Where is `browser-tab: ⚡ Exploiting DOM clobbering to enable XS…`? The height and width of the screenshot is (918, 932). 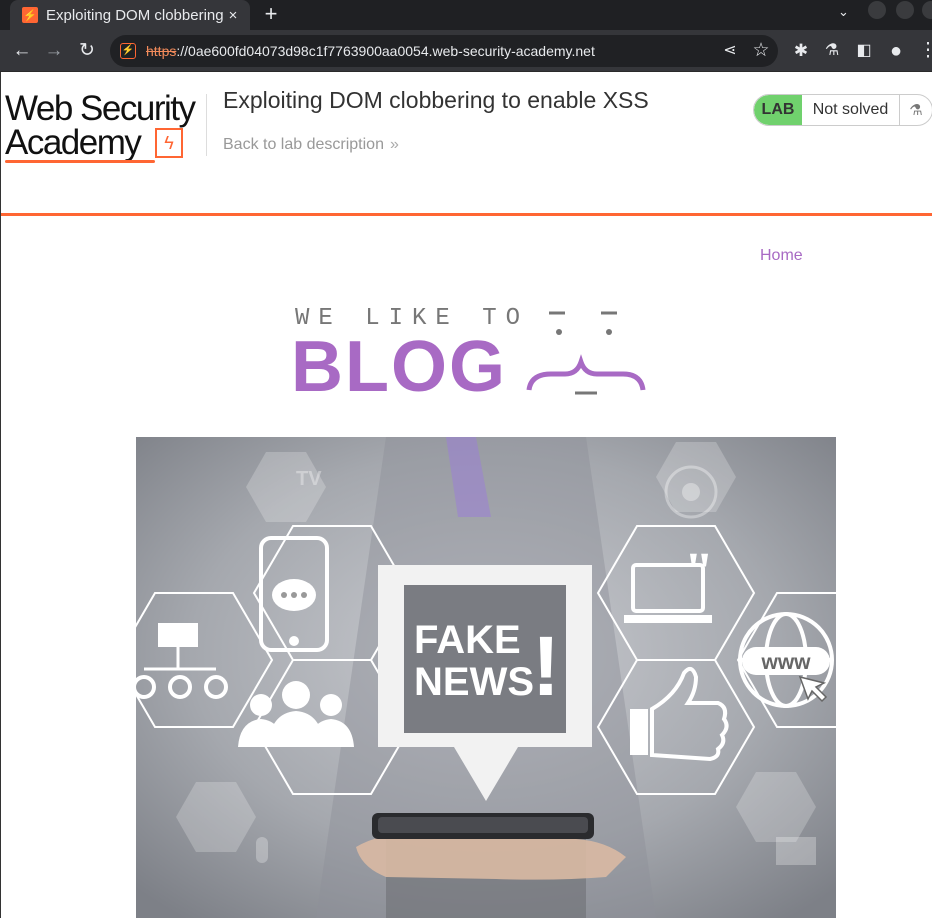 browser-tab: ⚡ Exploiting DOM clobbering to enable XS… is located at coordinates (130, 15).